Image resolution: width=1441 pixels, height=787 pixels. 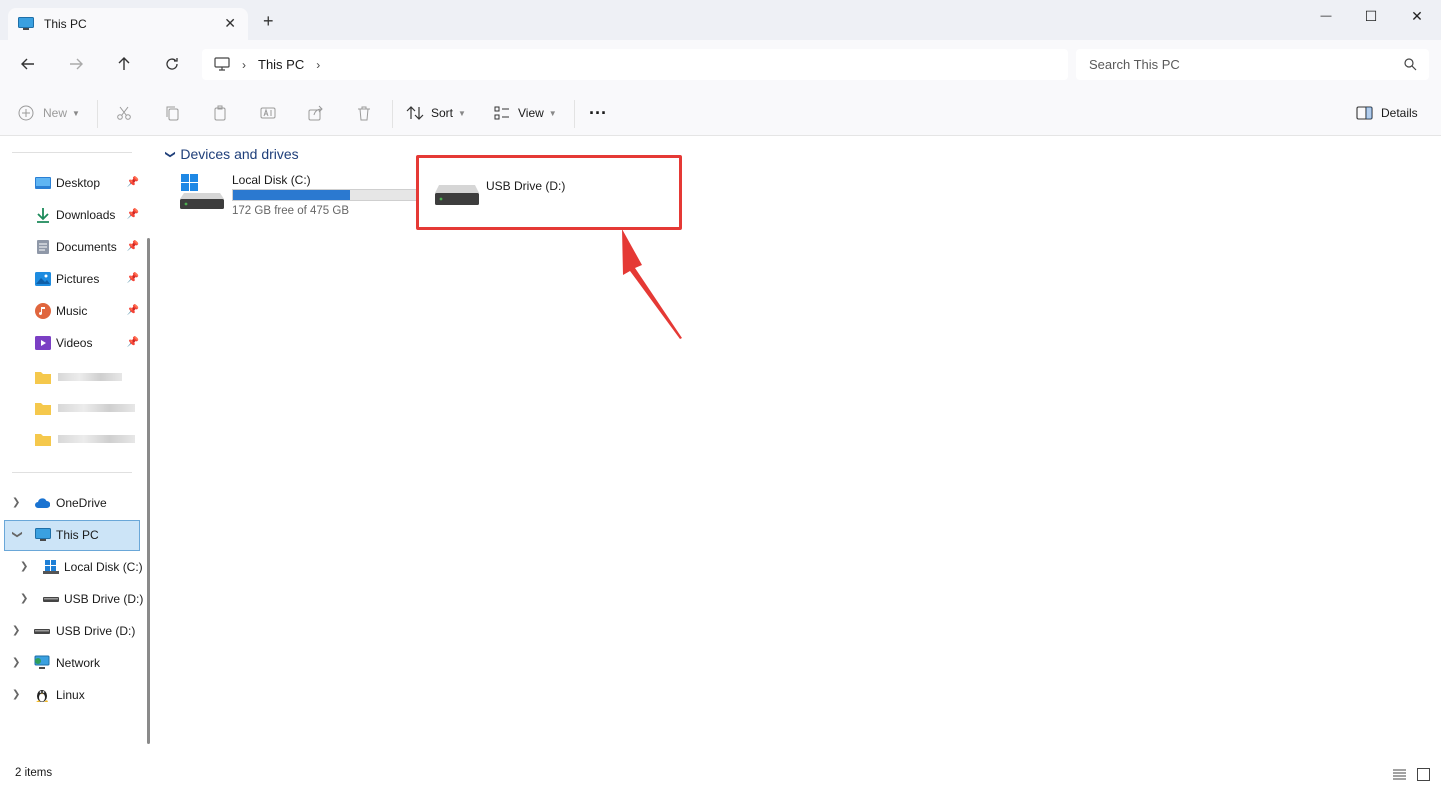 I want to click on sidebar-item-label: Desktop, so click(x=78, y=183).